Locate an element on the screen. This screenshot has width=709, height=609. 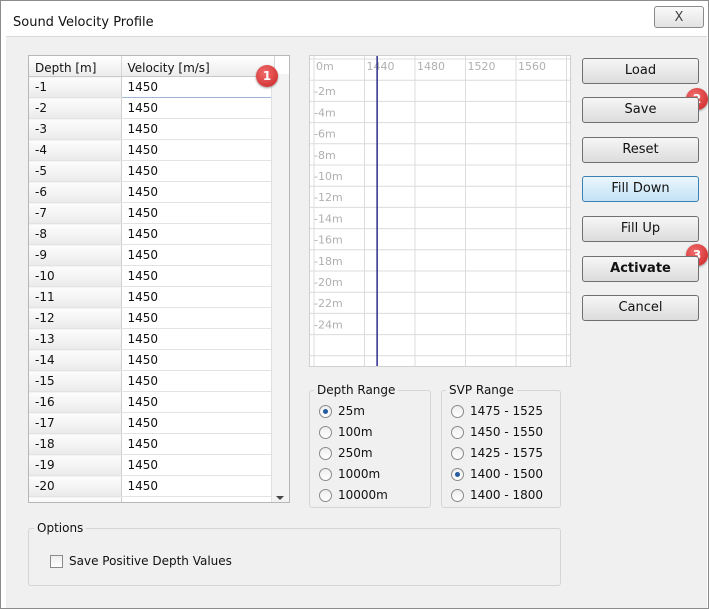
svp-range-option: 1475 - 1525 is located at coordinates (497, 411).